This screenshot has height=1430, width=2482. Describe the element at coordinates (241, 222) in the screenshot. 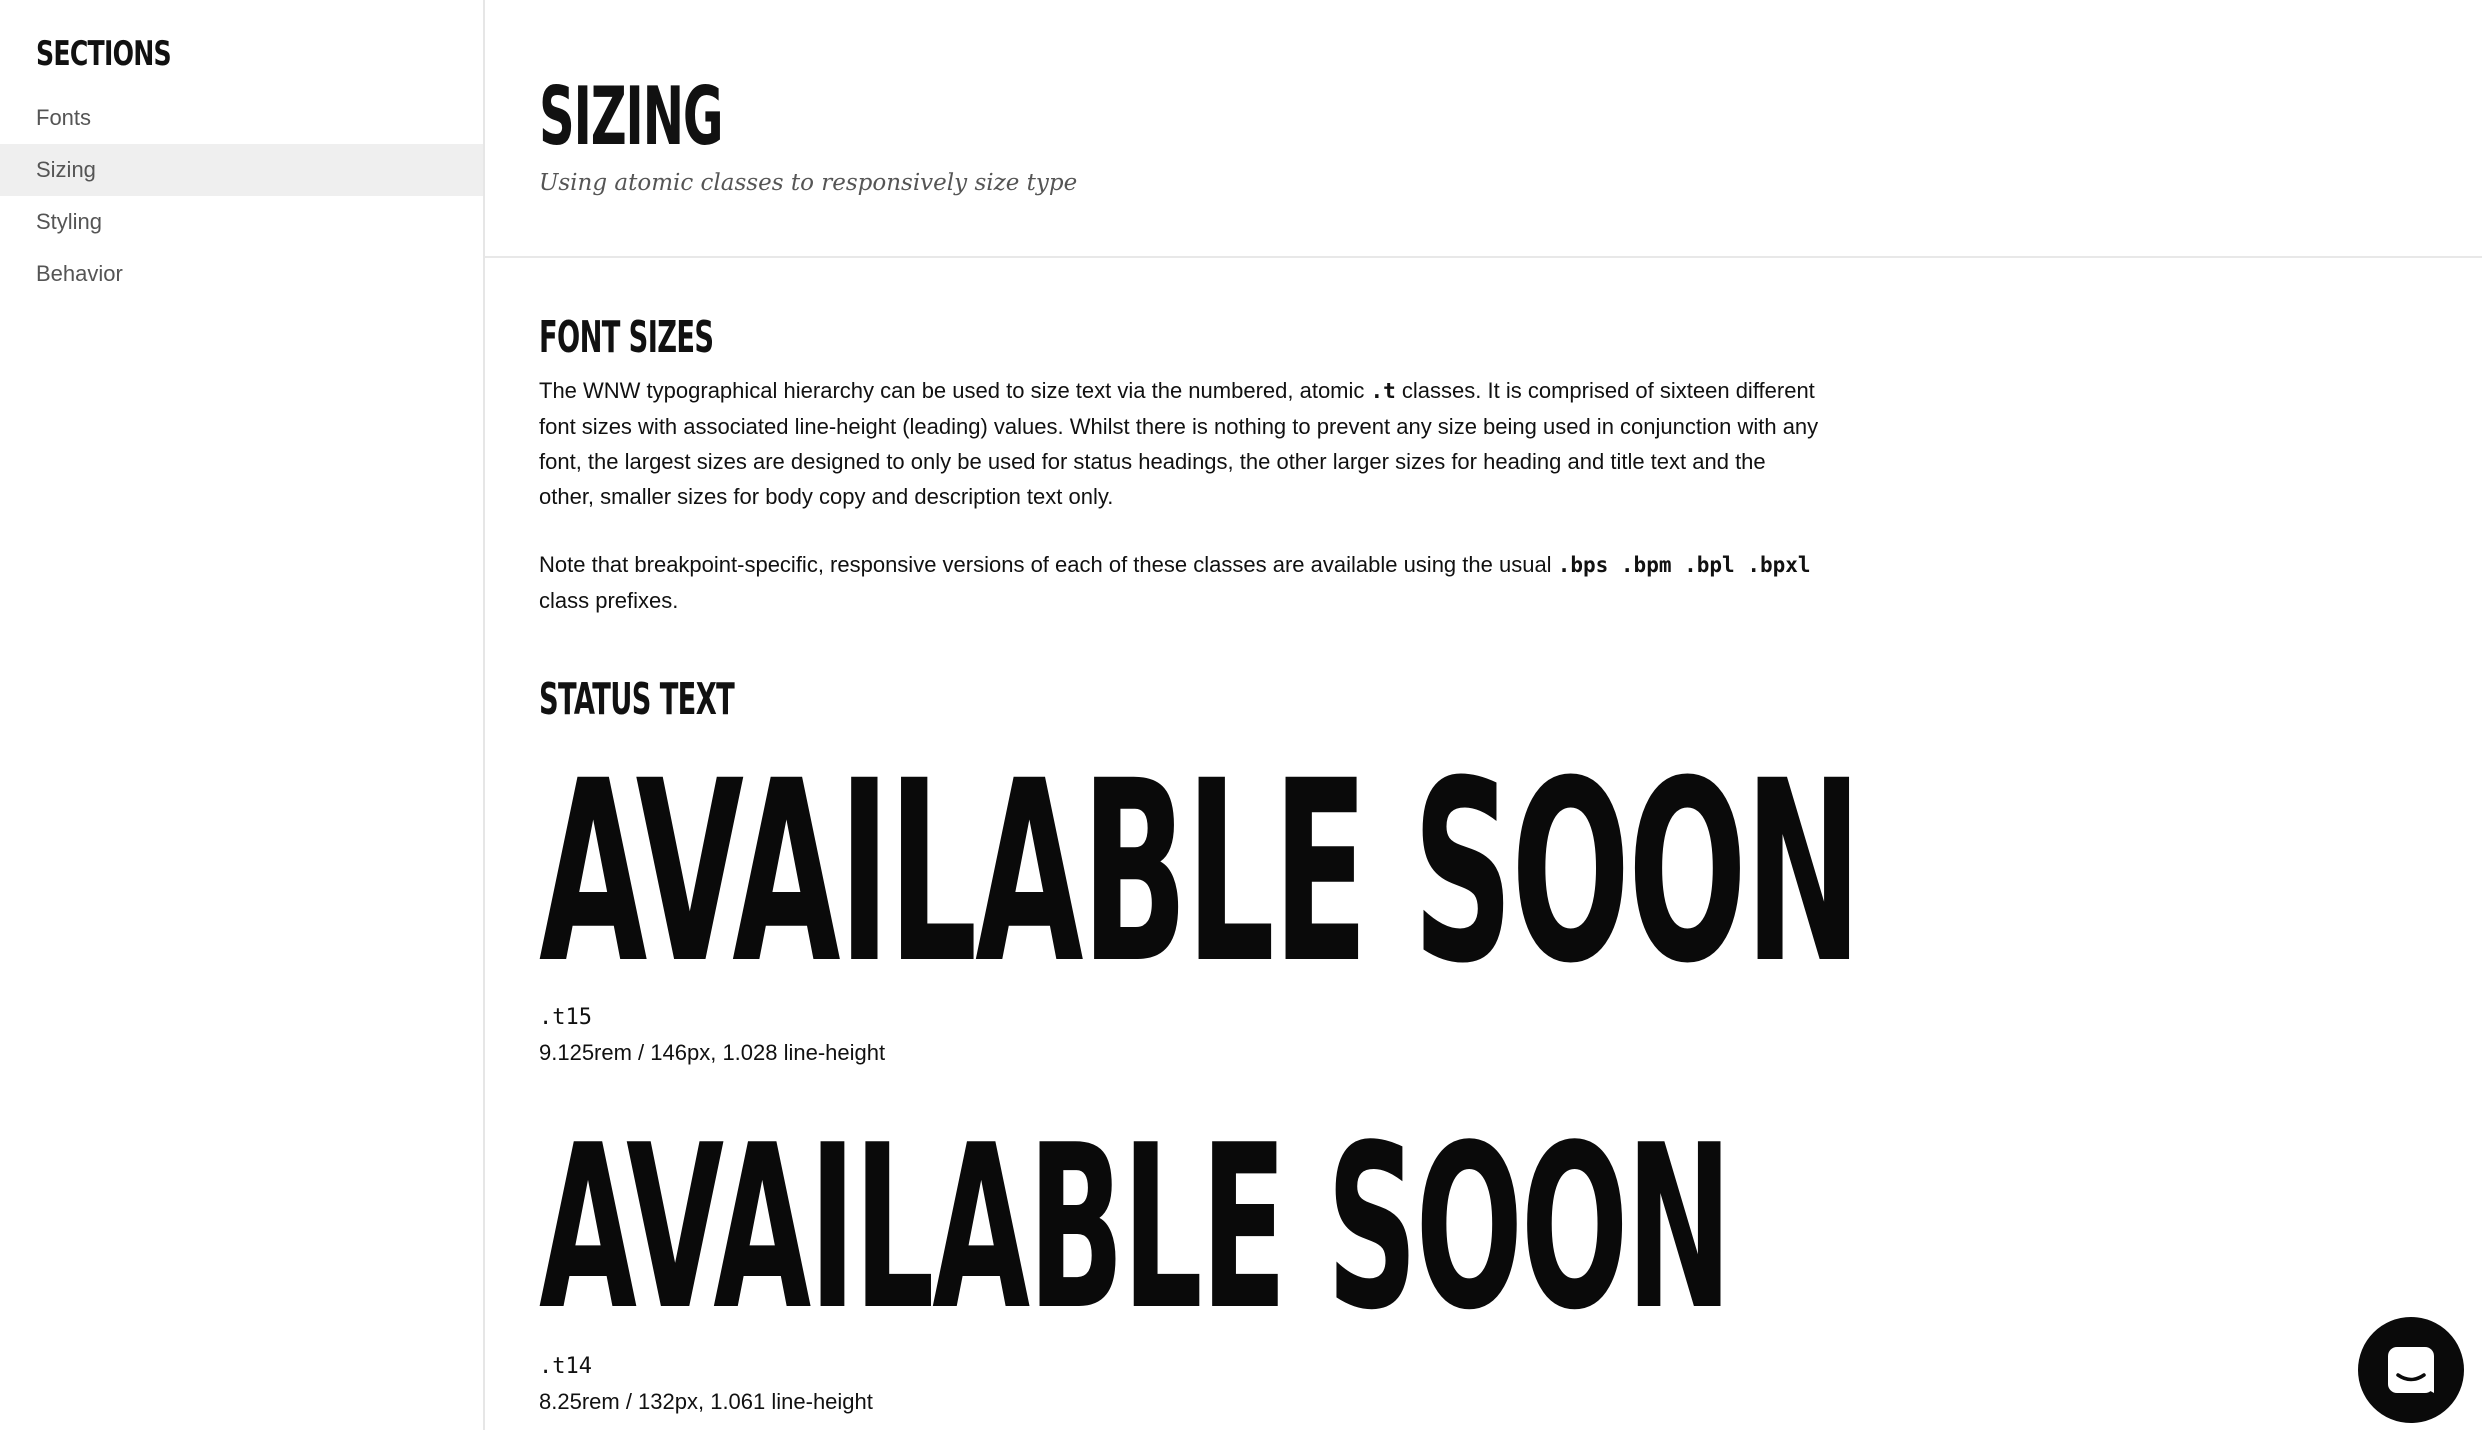

I see `sidebar-item-styling: Styling` at that location.